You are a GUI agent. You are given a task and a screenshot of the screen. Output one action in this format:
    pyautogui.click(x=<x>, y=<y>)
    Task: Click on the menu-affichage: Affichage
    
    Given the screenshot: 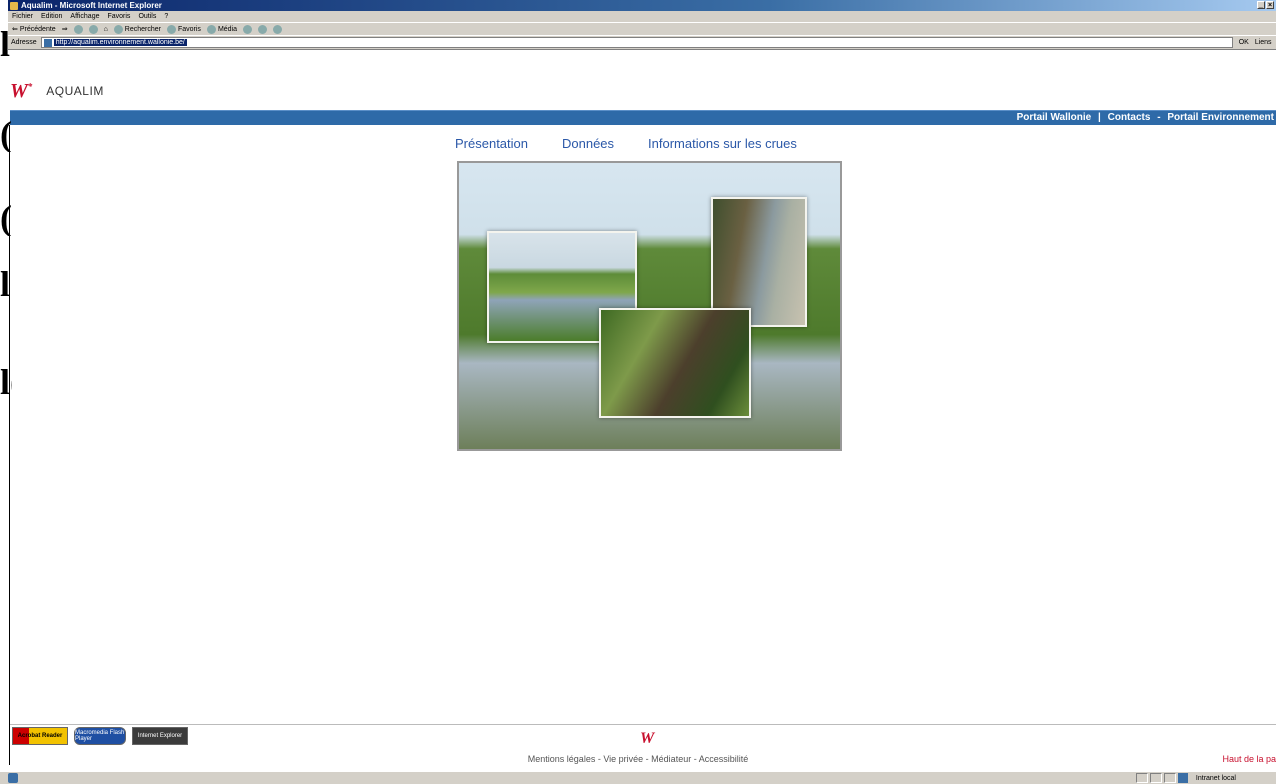 What is the action you would take?
    pyautogui.click(x=84, y=16)
    